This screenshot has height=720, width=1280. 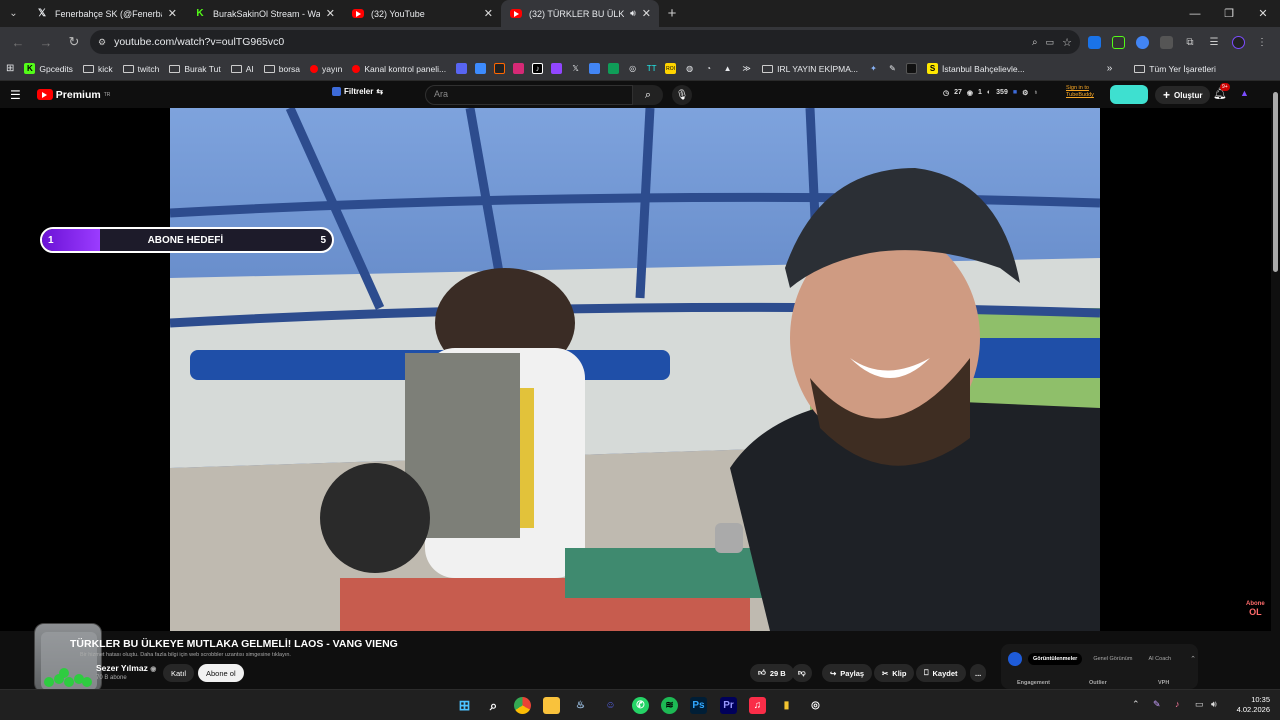 What do you see at coordinates (1229, 13) in the screenshot?
I see `restore-icon: ❐` at bounding box center [1229, 13].